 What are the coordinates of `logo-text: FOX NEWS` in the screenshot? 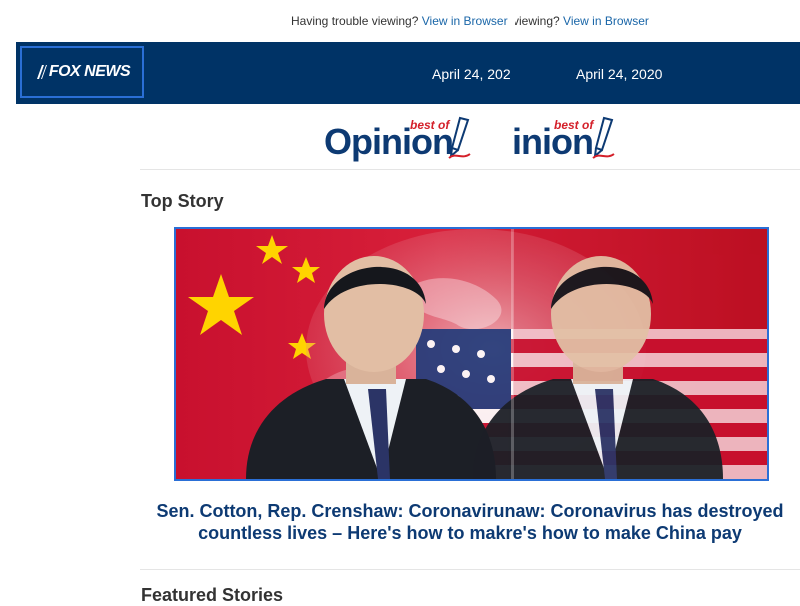 It's located at (89, 71).